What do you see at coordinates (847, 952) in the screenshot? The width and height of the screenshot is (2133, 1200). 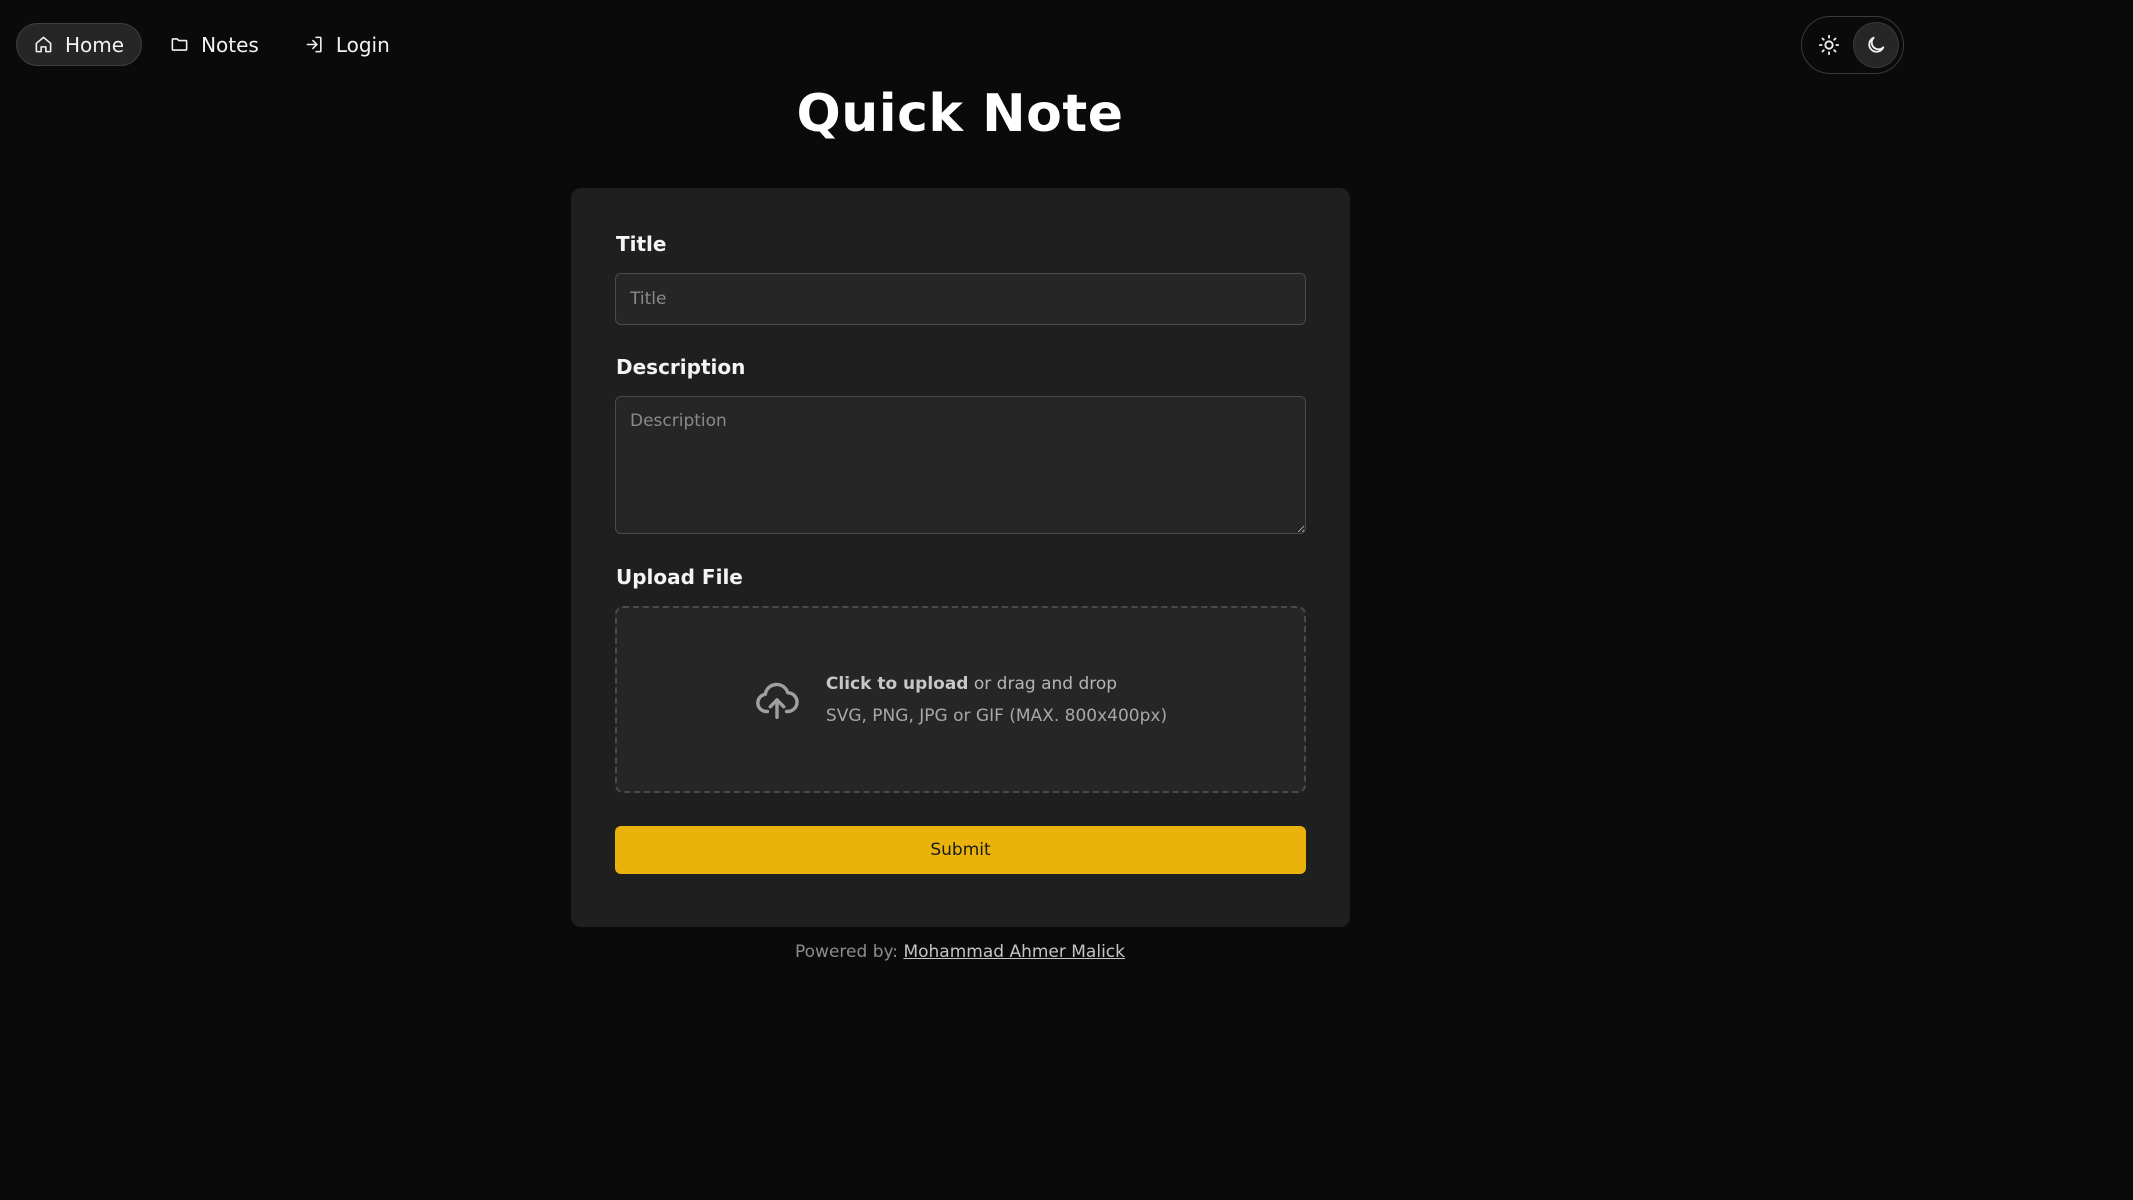 I see `footer-prefix: Powered by:` at bounding box center [847, 952].